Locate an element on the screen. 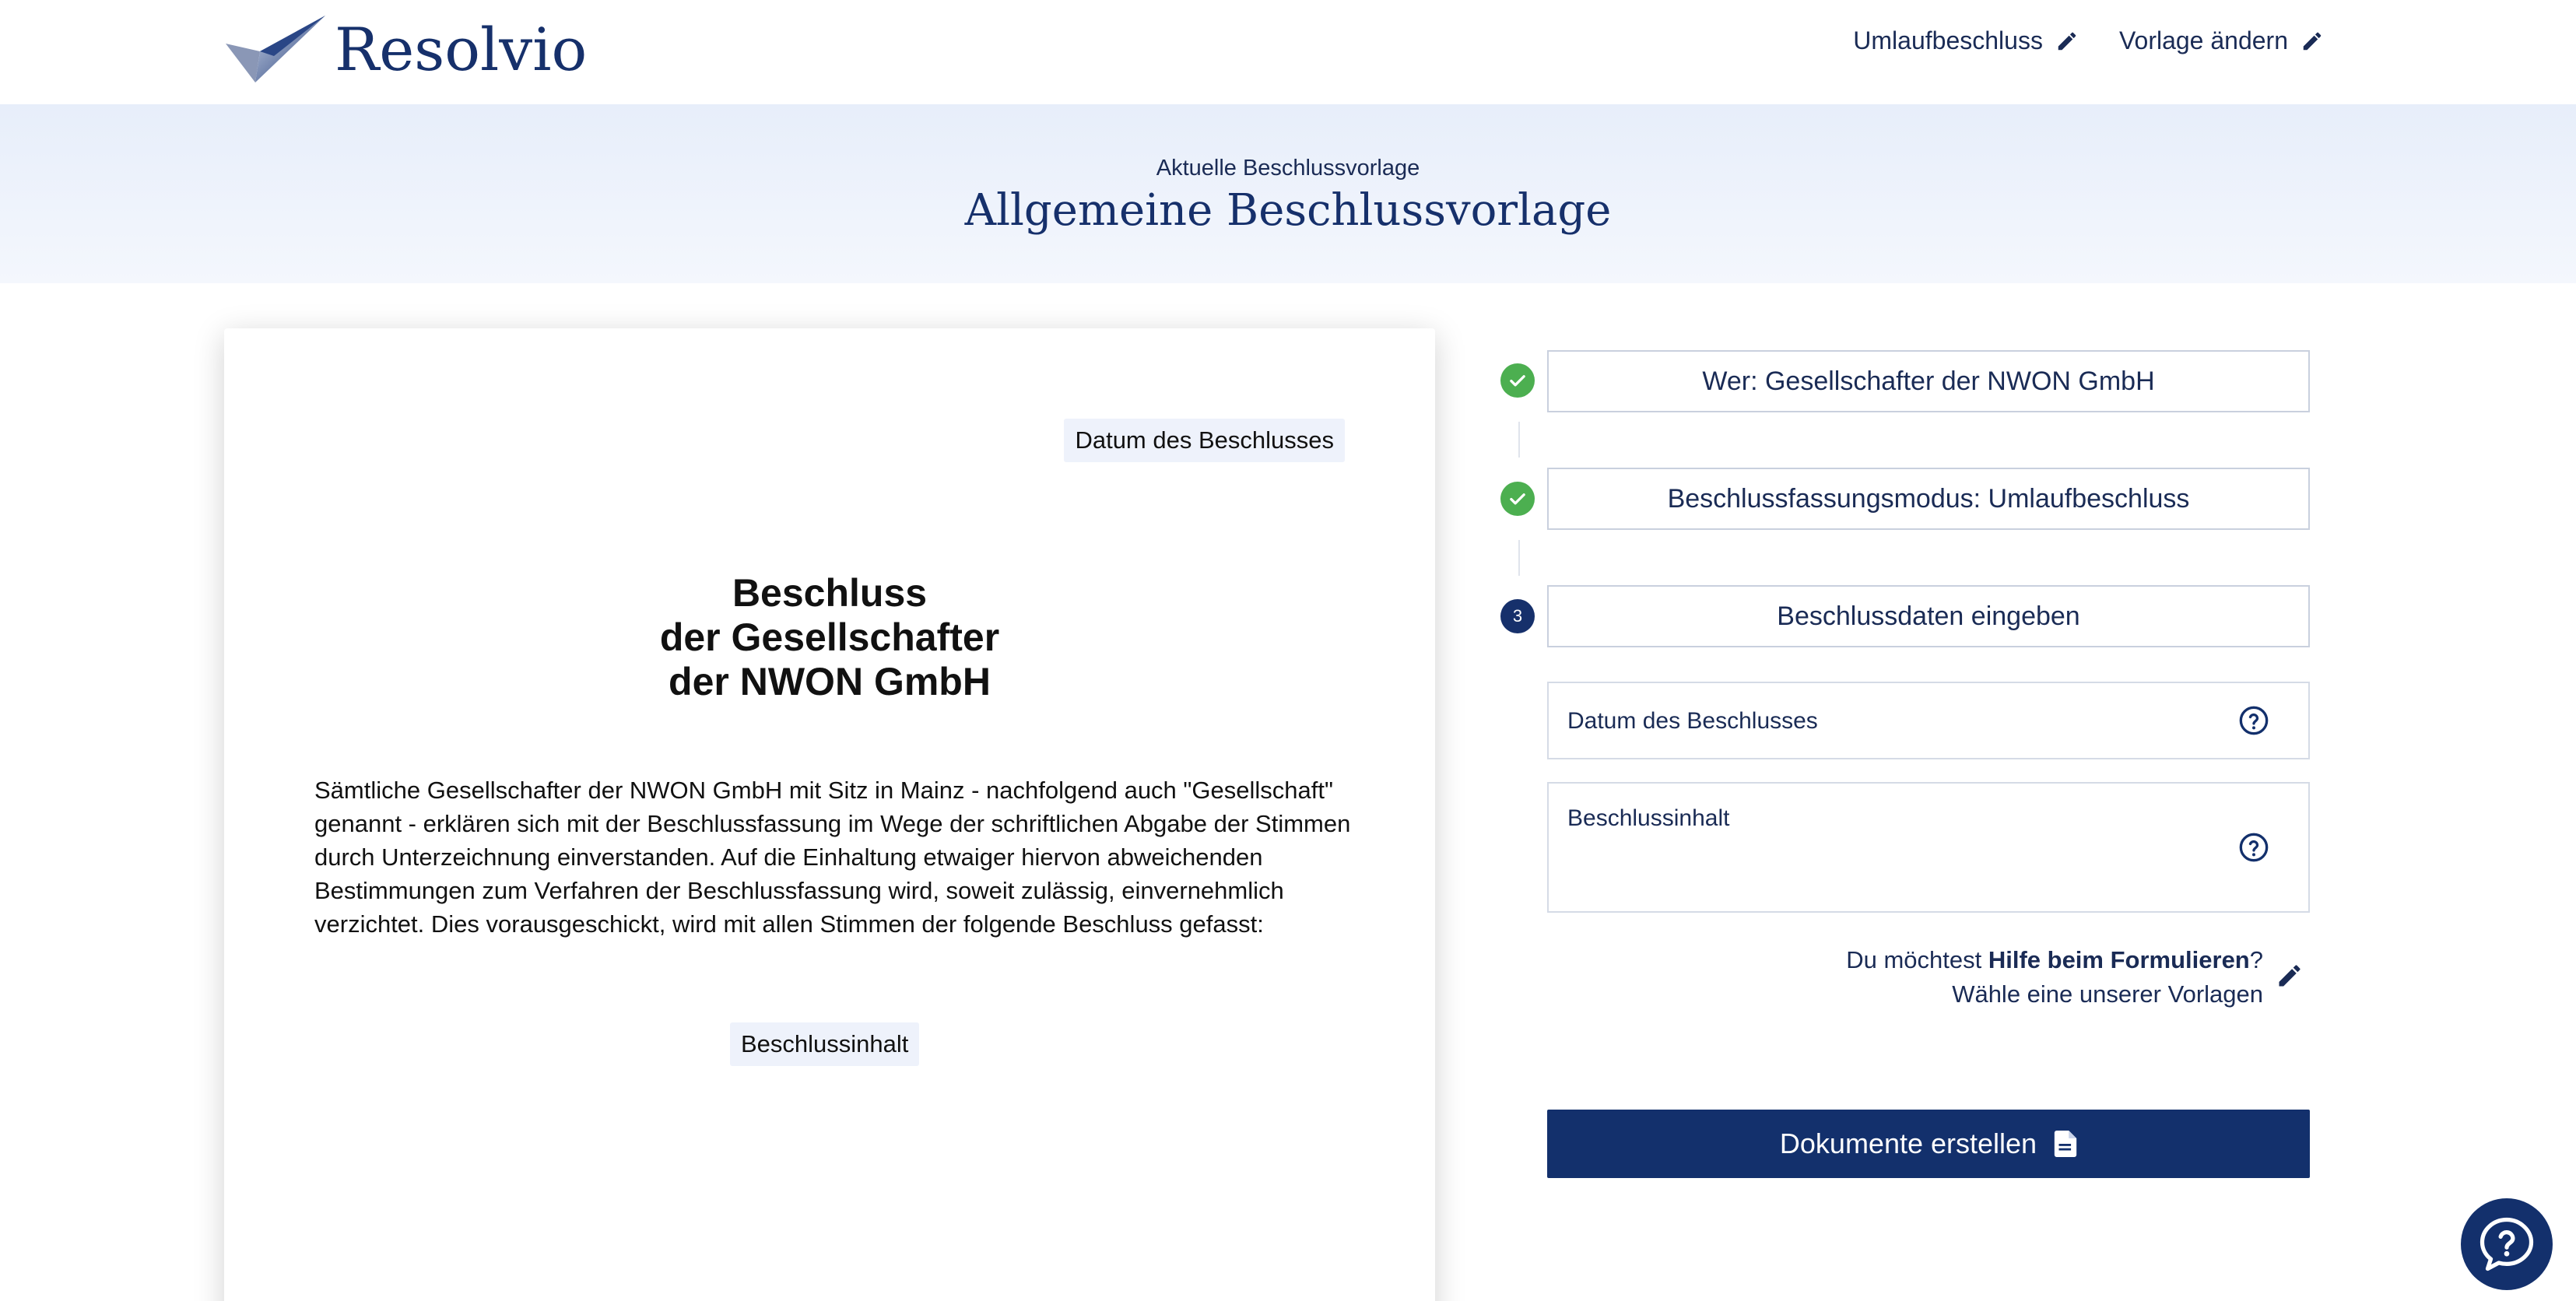  step-3-number-badge: 3 is located at coordinates (1518, 616).